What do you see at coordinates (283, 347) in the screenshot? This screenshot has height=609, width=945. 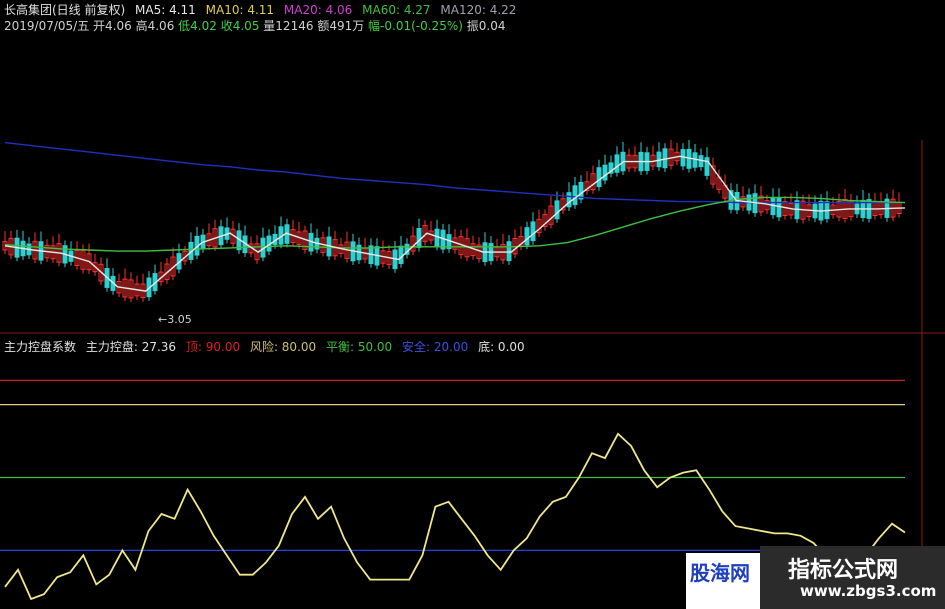 I see `level-risk: 风险: 80.00` at bounding box center [283, 347].